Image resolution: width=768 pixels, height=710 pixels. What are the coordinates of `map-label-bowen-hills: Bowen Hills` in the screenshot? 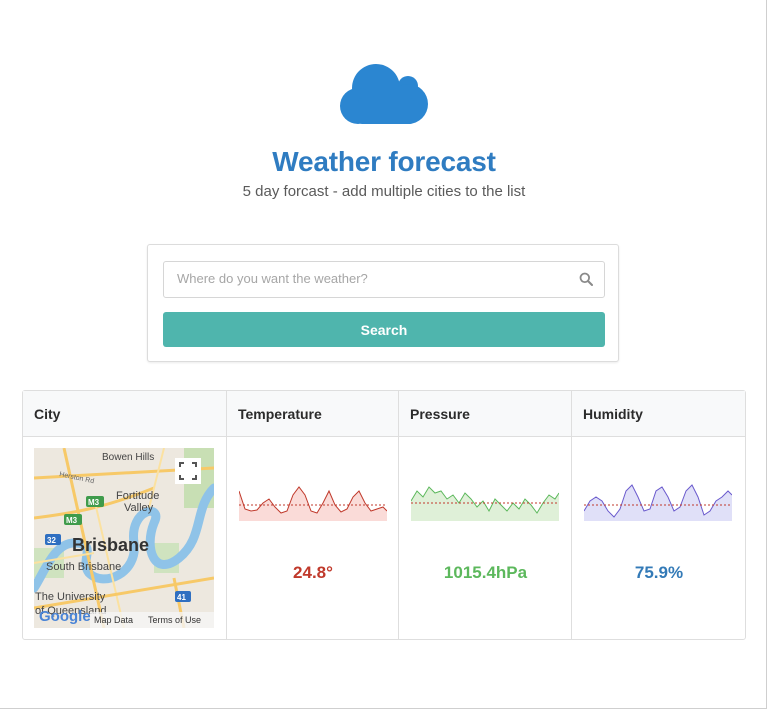 It's located at (128, 457).